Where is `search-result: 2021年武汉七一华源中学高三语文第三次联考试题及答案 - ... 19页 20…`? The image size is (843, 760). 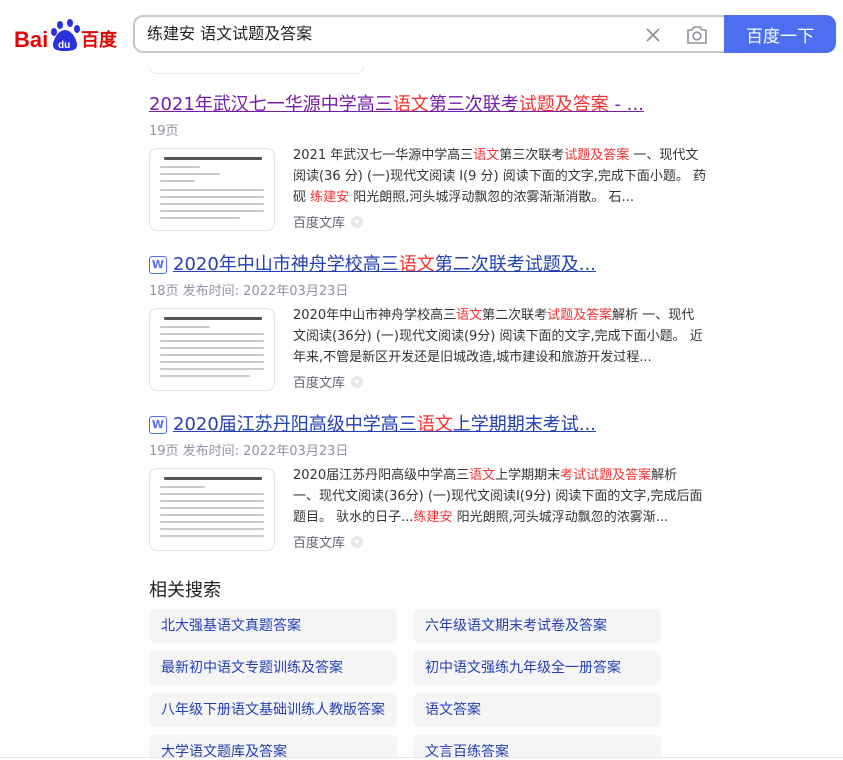 search-result: 2021年武汉七一华源中学高三语文第三次联考试题及答案 - ... 19页 20… is located at coordinates (429, 163).